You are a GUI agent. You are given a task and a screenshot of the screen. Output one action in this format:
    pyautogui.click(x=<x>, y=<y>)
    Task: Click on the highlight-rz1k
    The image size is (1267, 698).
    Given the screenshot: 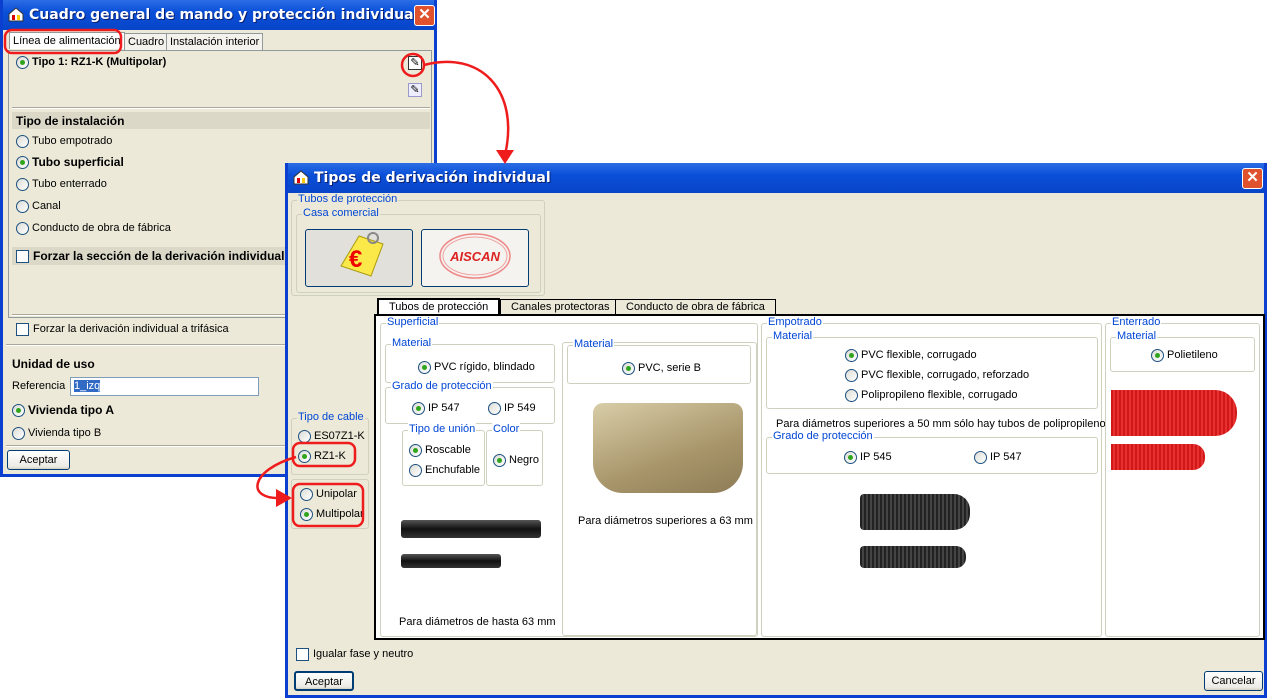 What is the action you would take?
    pyautogui.click(x=324, y=454)
    